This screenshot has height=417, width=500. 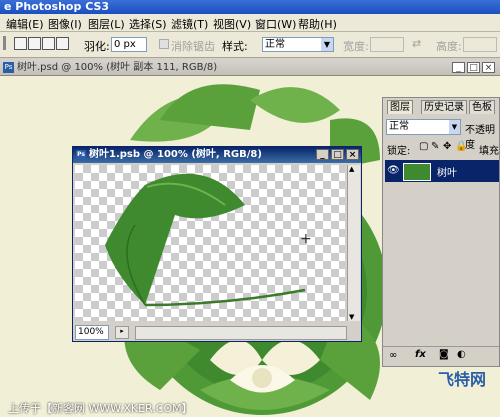 What do you see at coordinates (298, 44) in the screenshot?
I see `style-select: 正常 ▼` at bounding box center [298, 44].